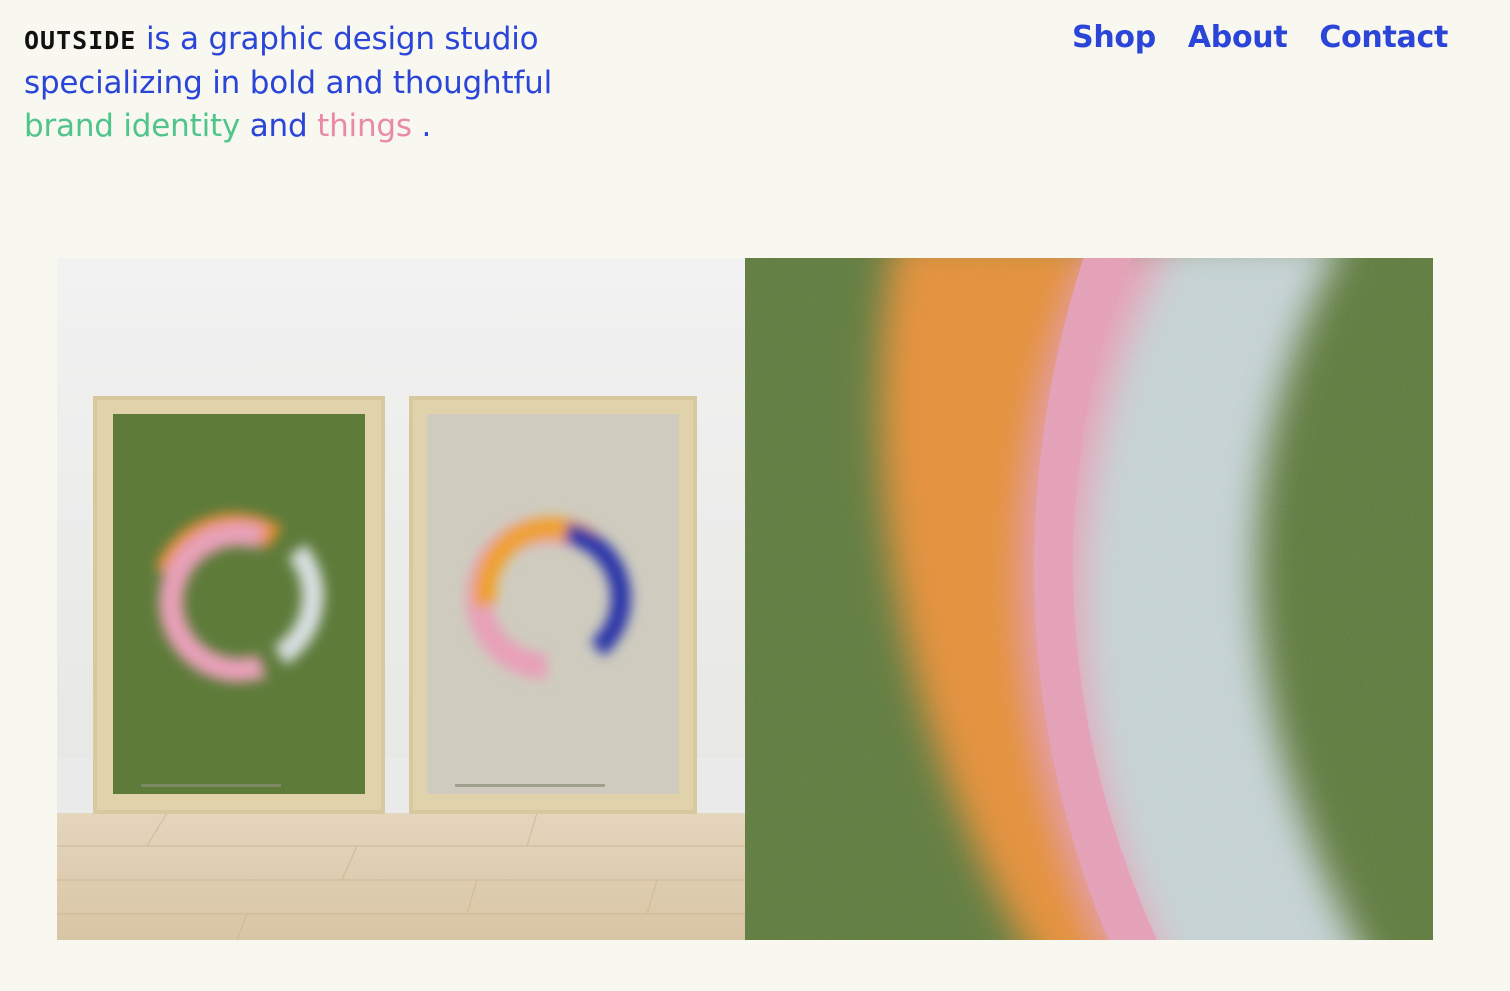  Describe the element at coordinates (278, 126) in the screenshot. I see `connector-text: and` at that location.